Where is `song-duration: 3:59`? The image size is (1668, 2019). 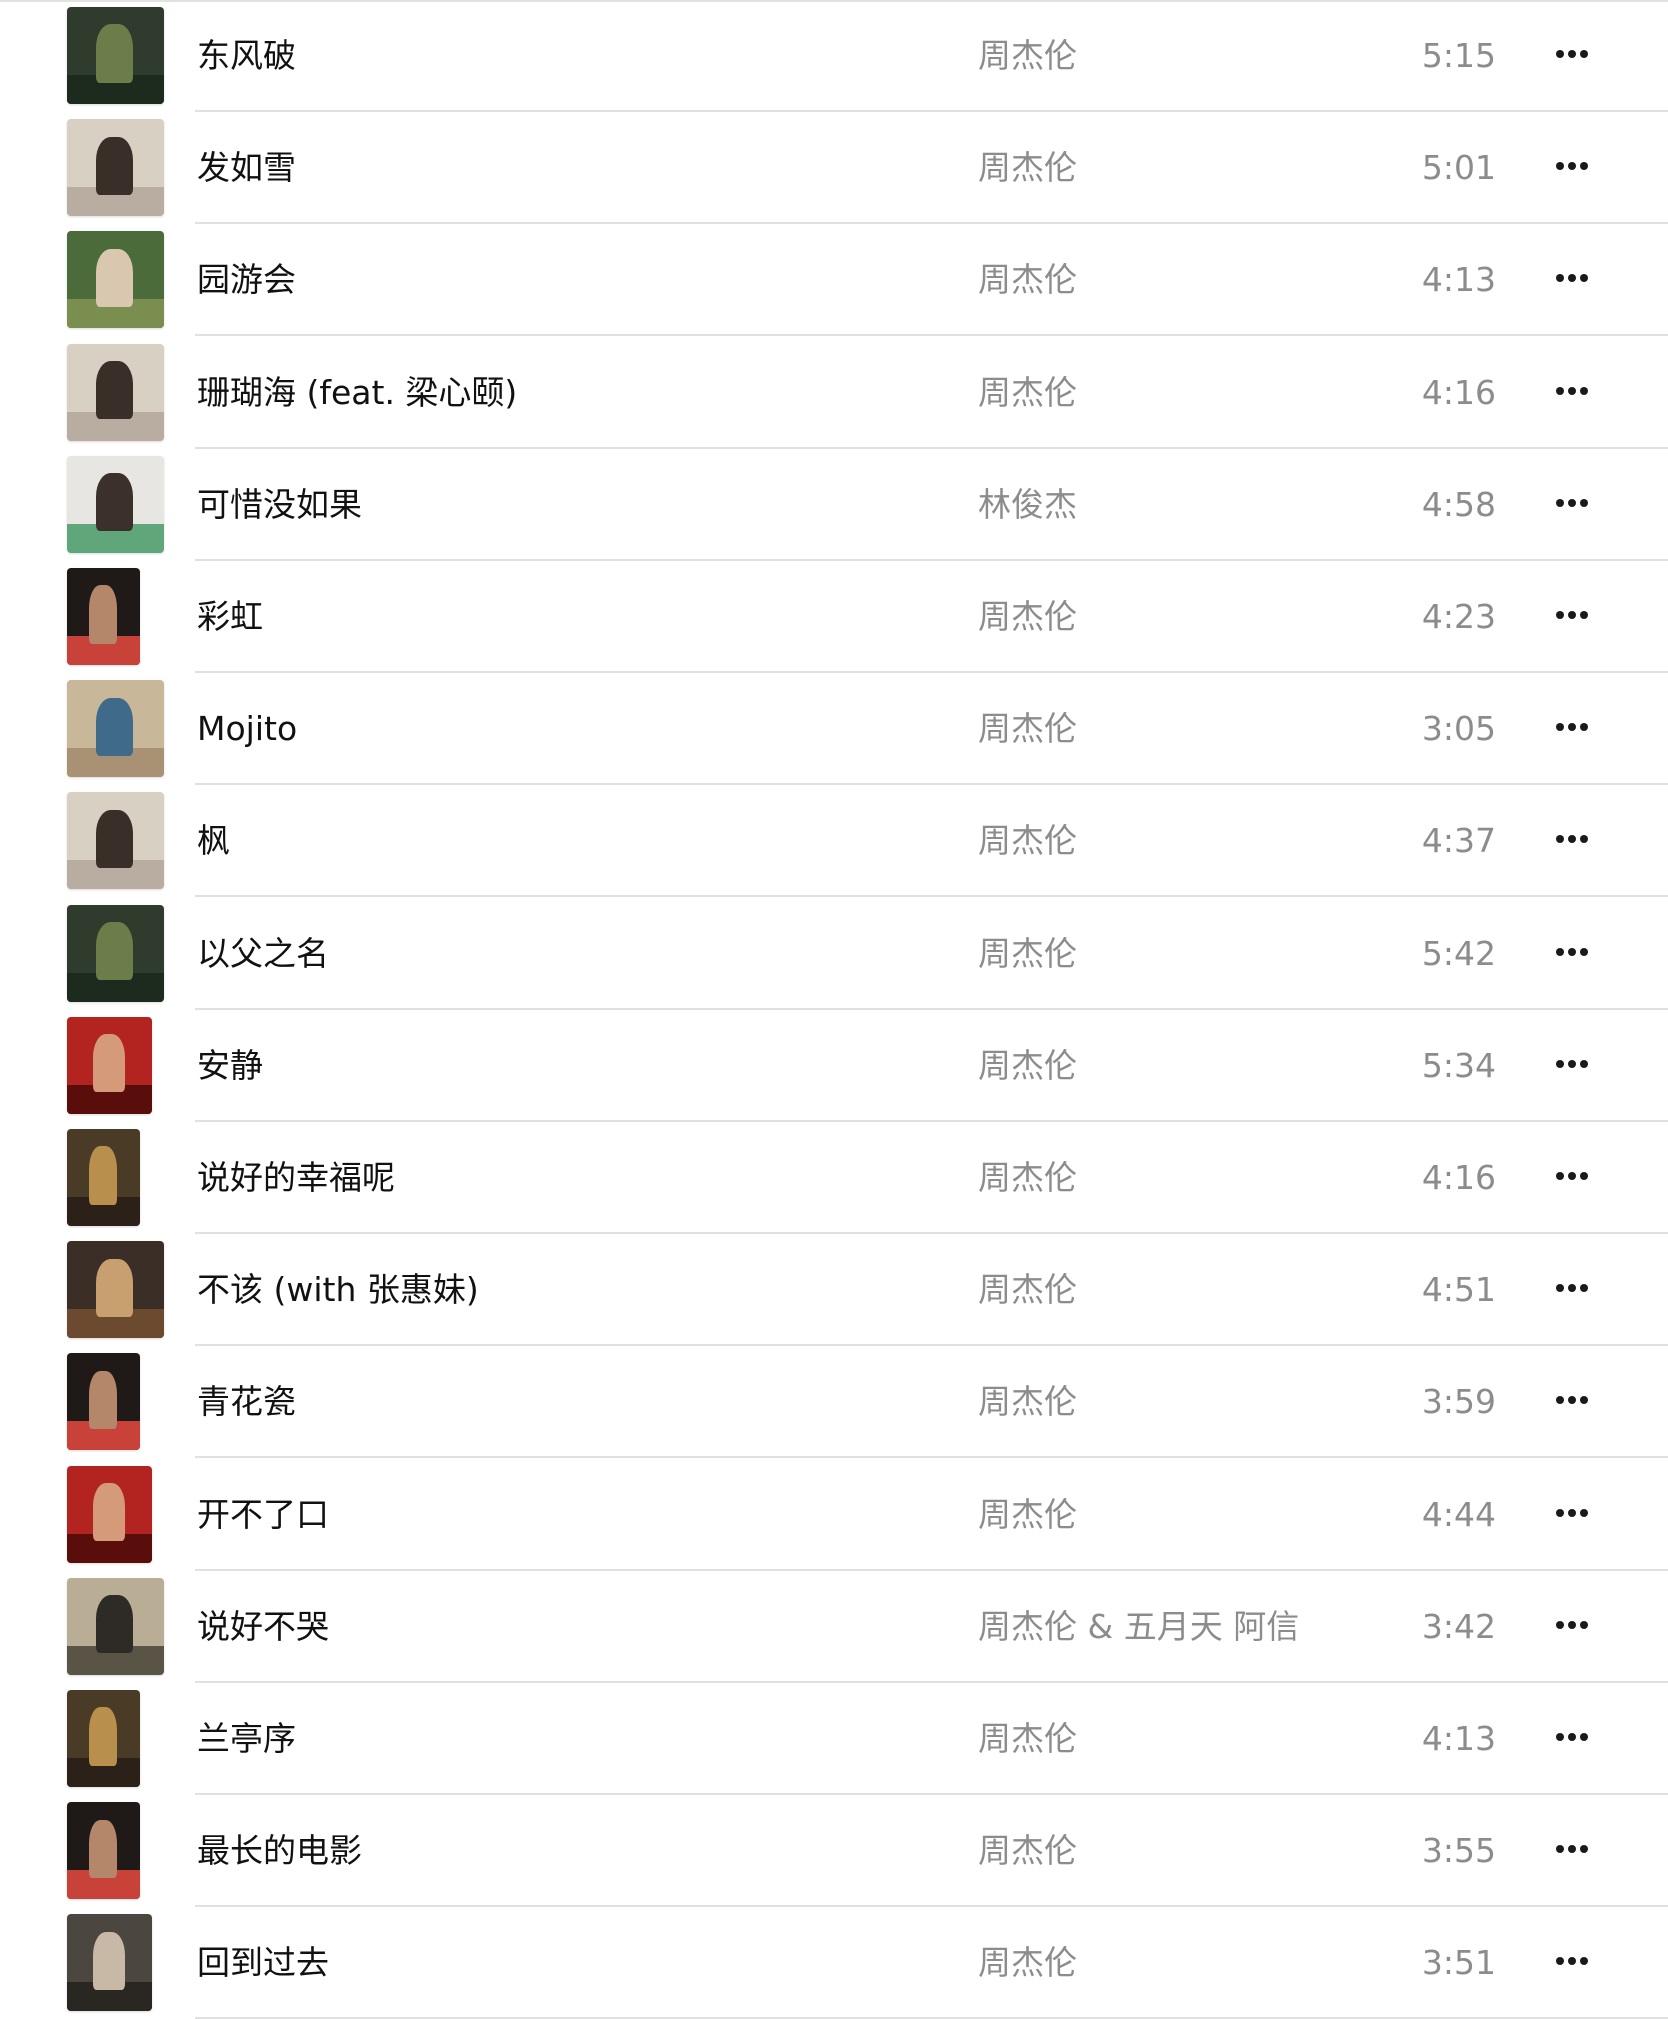
song-duration: 3:59 is located at coordinates (1458, 1402).